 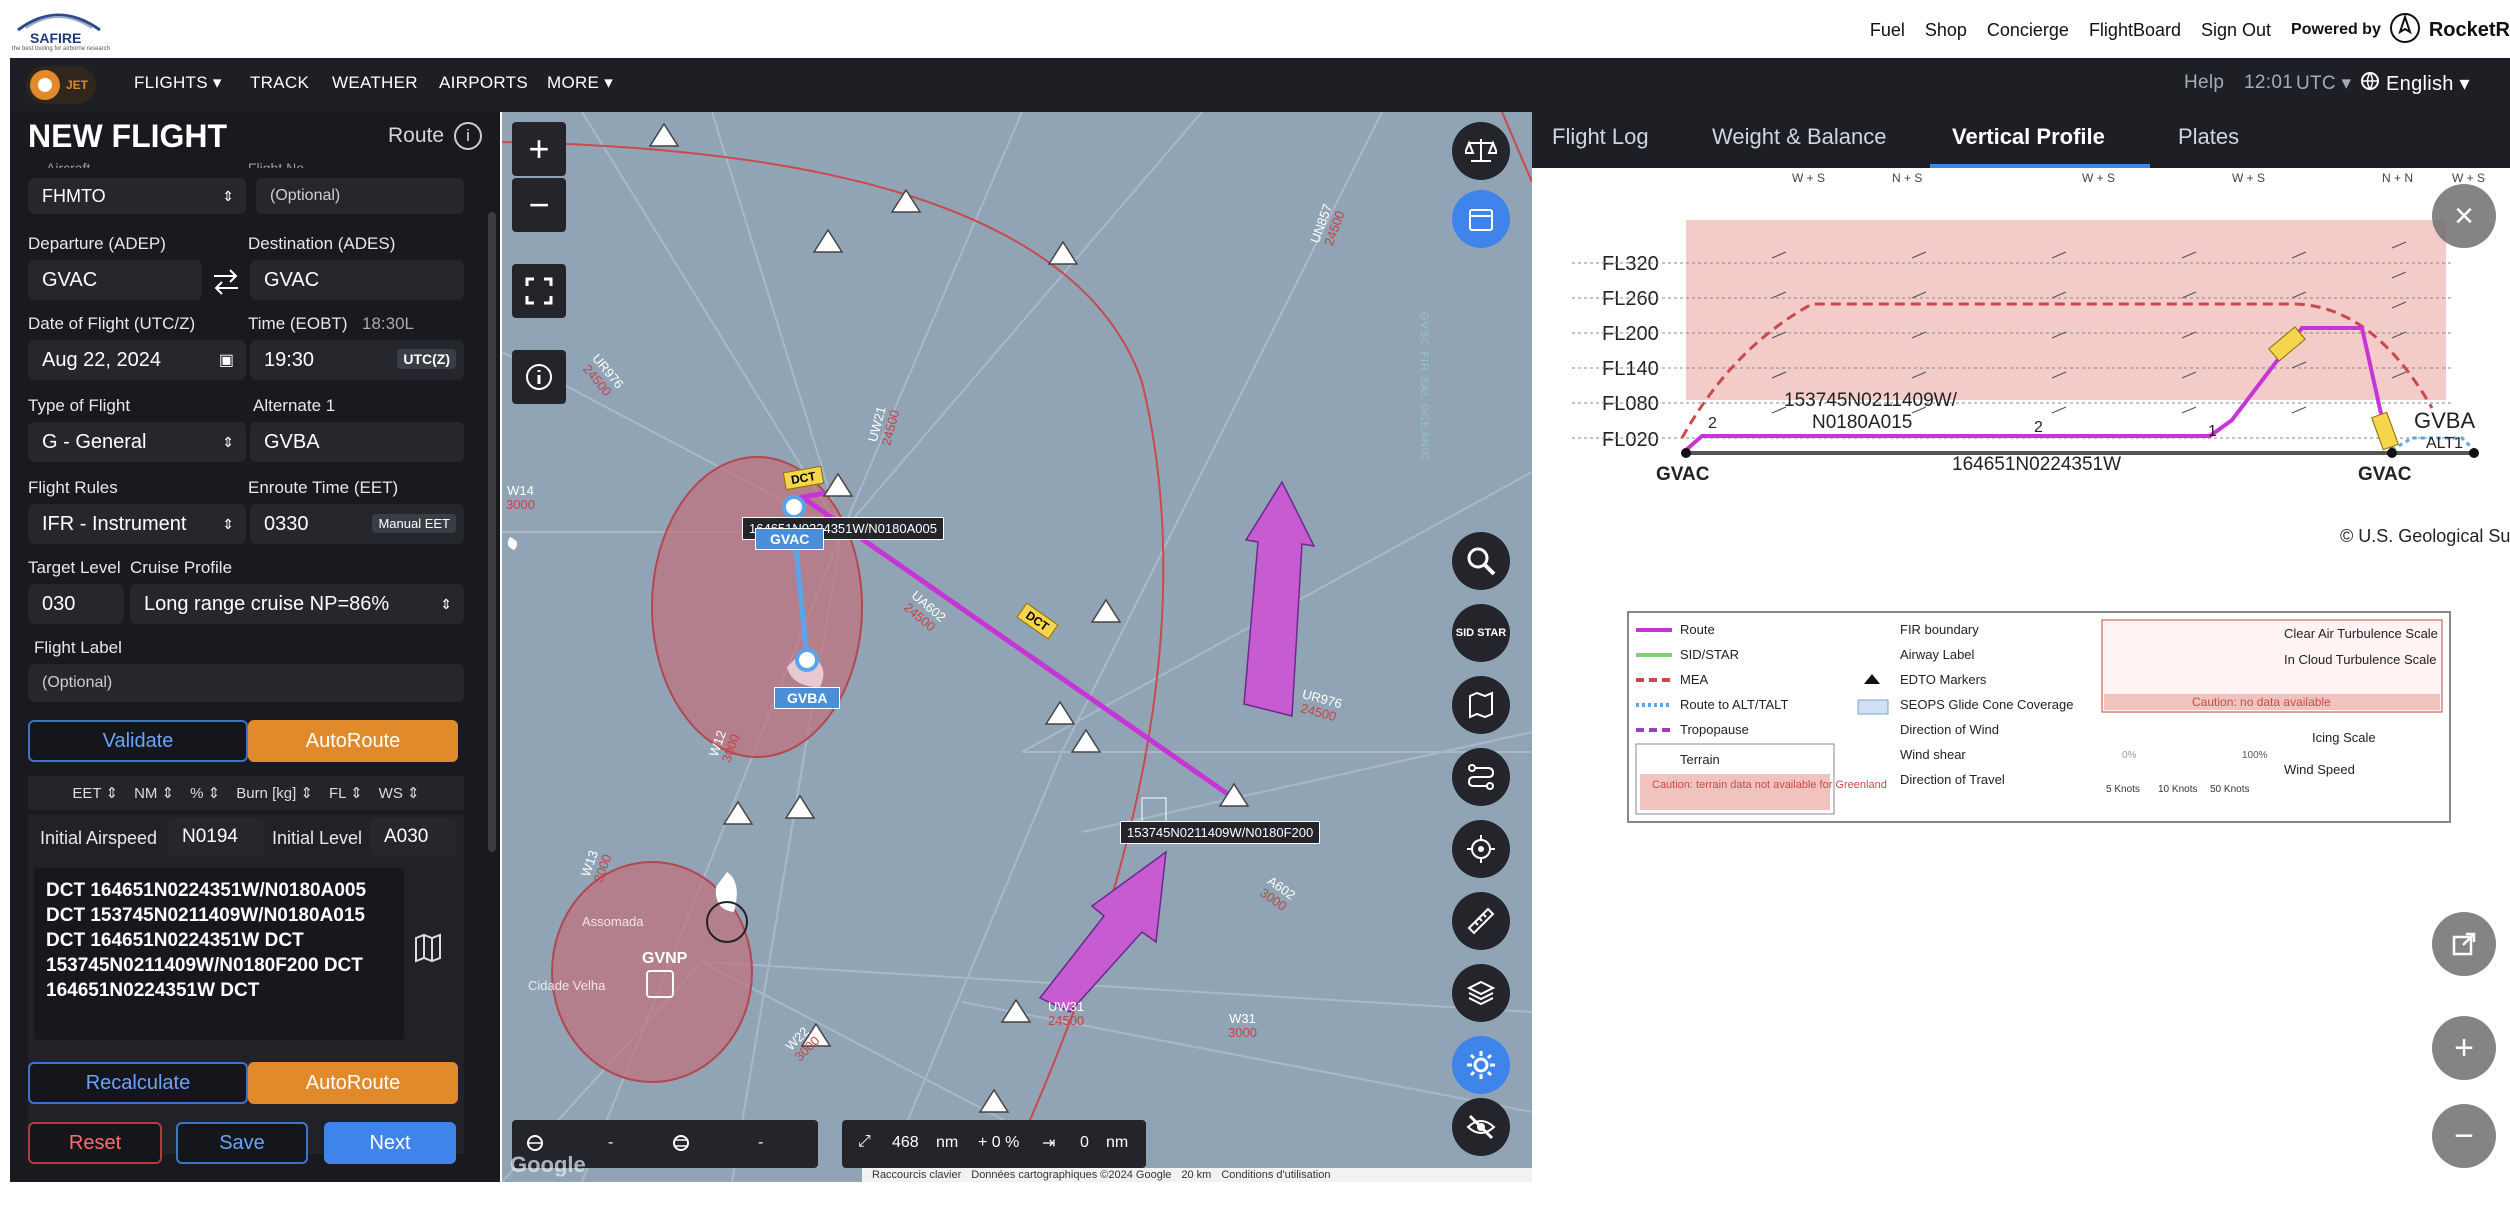 I want to click on distance-icon: ⤢, so click(x=864, y=1141).